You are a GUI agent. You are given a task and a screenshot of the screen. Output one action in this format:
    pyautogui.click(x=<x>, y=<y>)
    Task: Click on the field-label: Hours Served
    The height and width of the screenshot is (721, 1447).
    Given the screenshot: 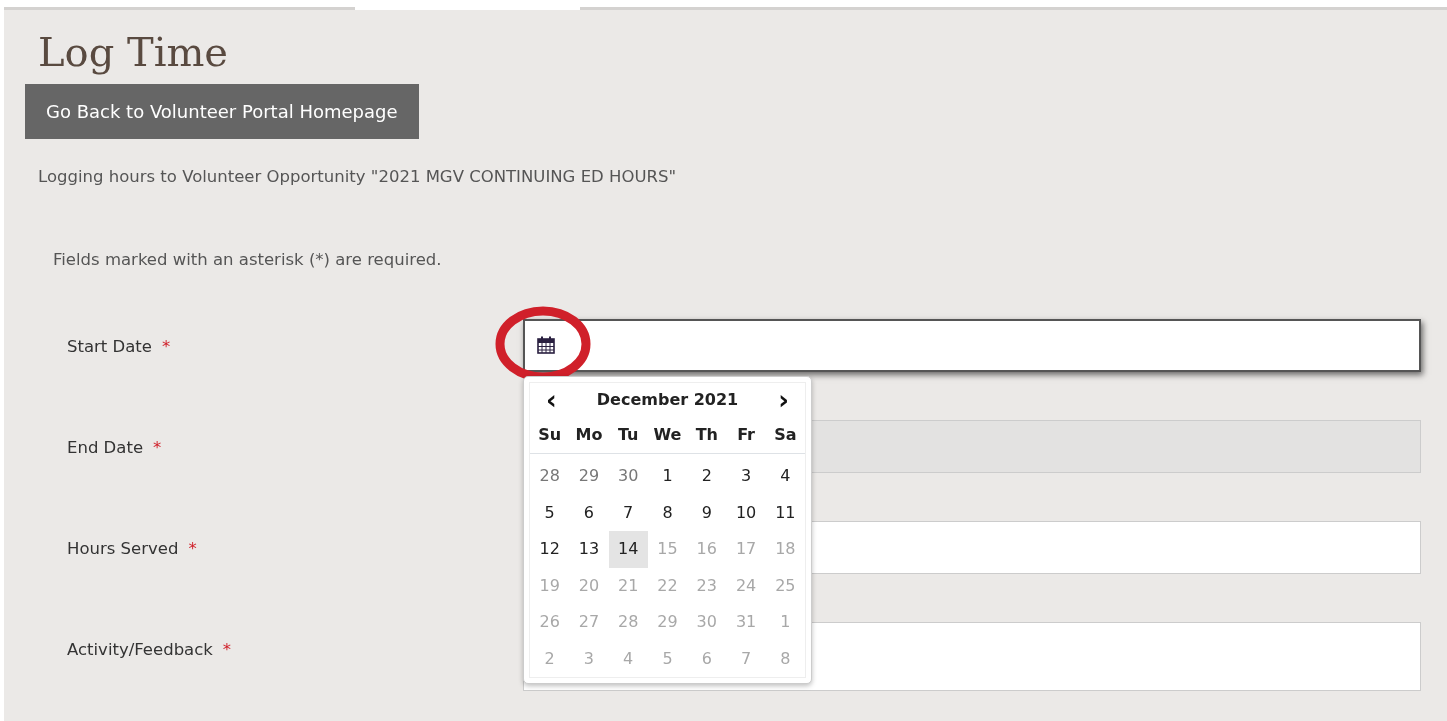 What is the action you would take?
    pyautogui.click(x=123, y=548)
    